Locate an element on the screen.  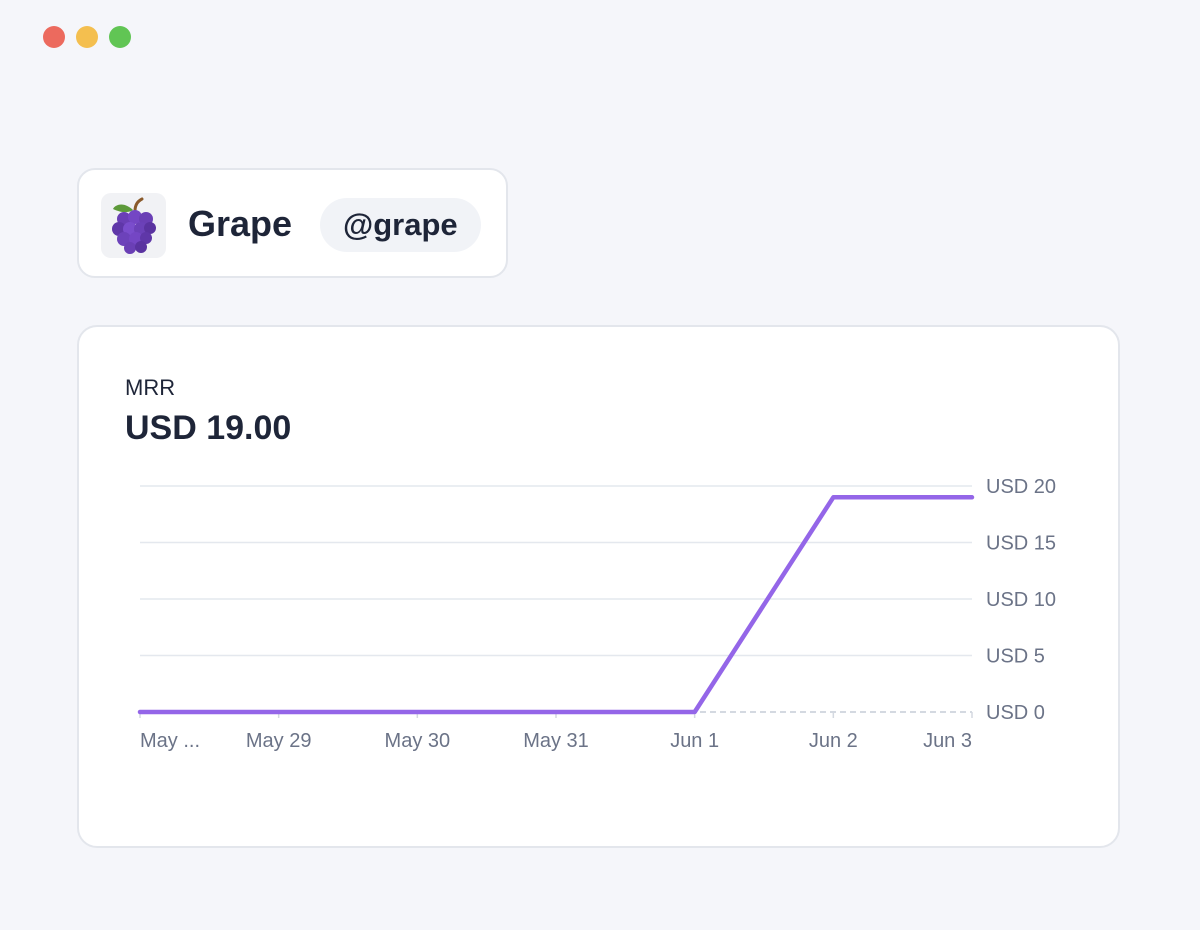
x-tick-label: May 31 is located at coordinates (556, 741).